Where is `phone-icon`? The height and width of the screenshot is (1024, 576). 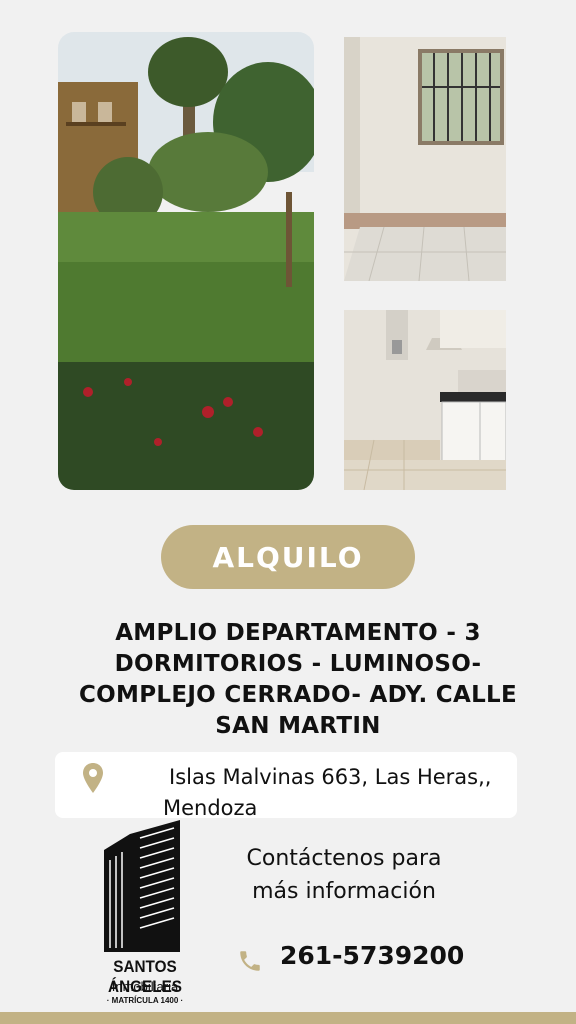 phone-icon is located at coordinates (250, 961).